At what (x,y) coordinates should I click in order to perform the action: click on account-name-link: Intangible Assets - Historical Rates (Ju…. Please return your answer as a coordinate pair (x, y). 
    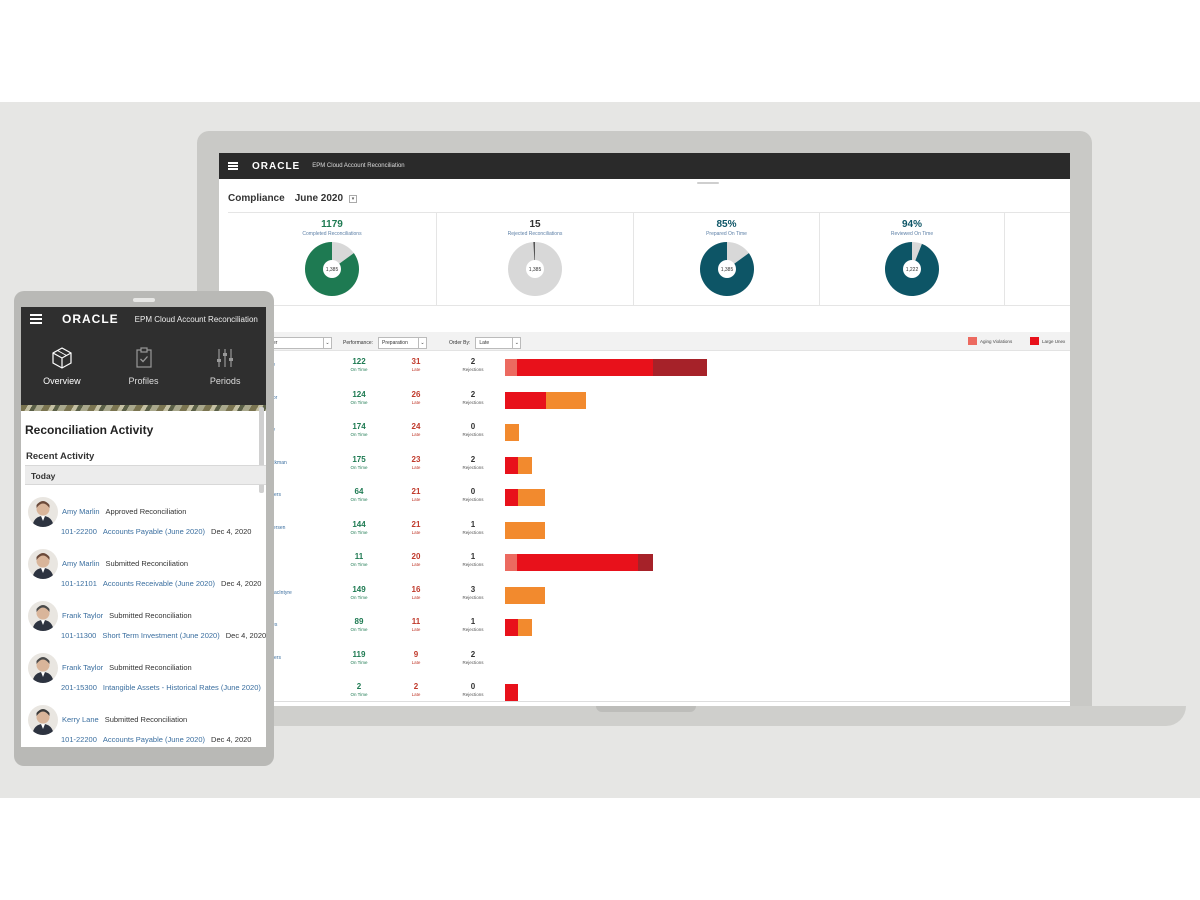
    Looking at the image, I should click on (182, 687).